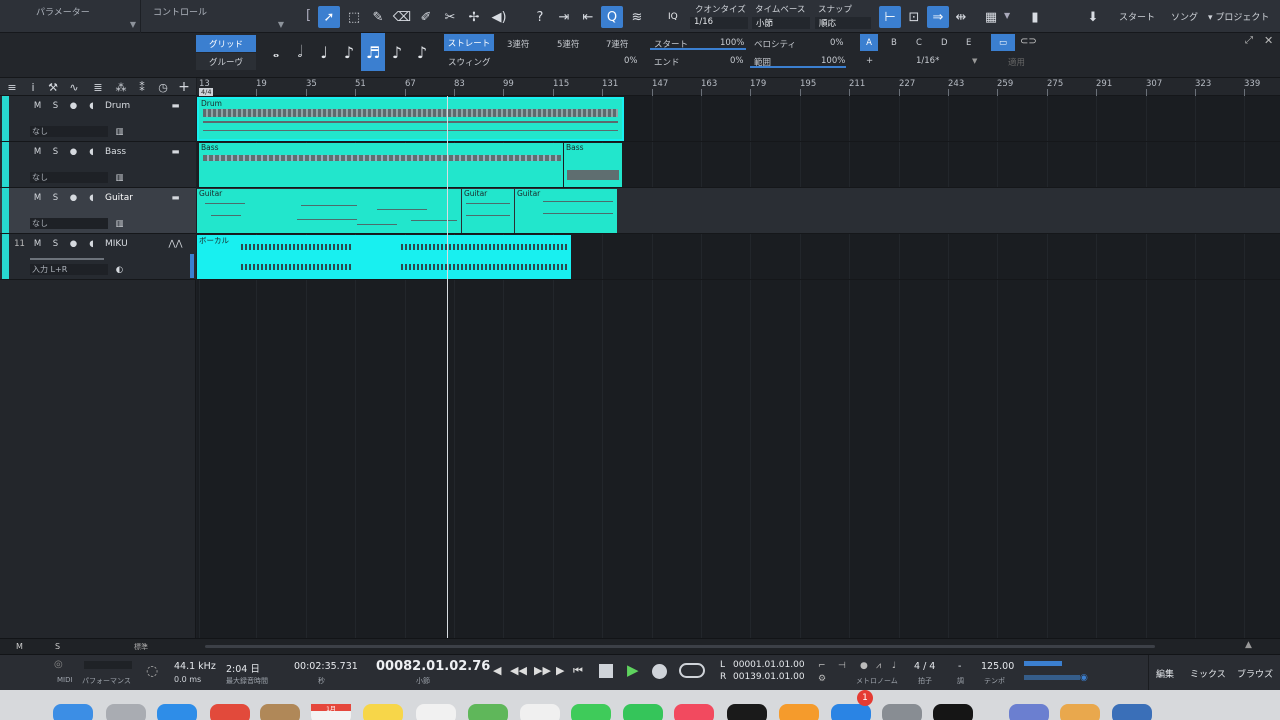  I want to click on fast-forward-icon: ▶▶, so click(542, 670).